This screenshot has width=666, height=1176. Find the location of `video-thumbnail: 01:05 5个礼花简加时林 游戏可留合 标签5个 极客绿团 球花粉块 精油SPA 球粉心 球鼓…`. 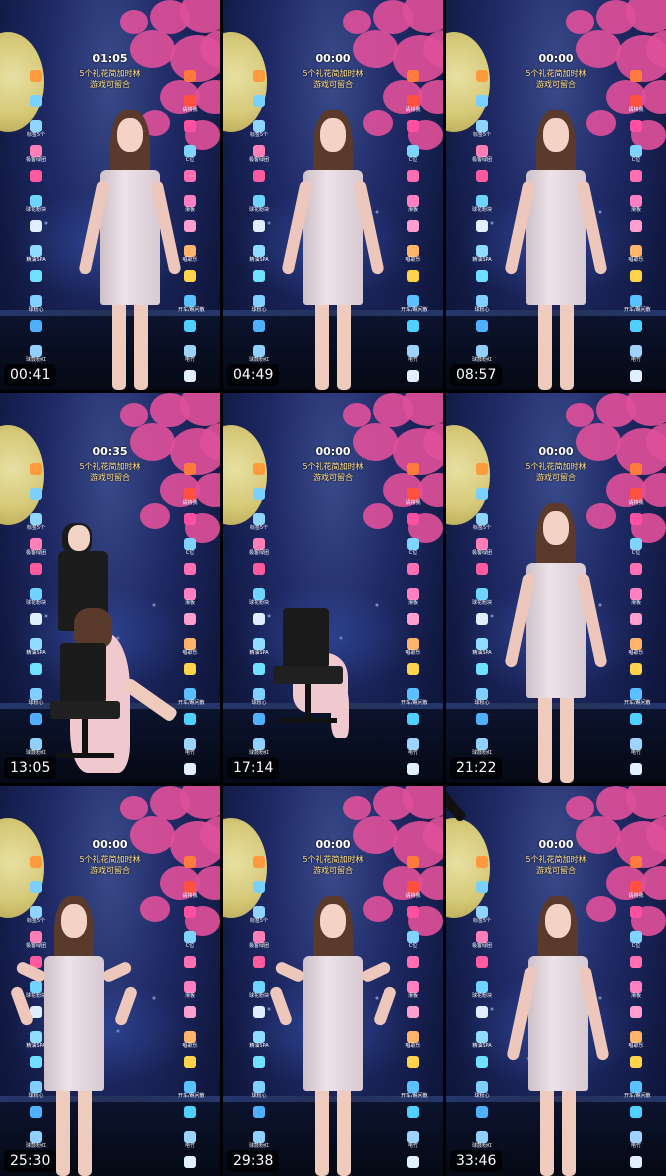

video-thumbnail: 01:05 5个礼花简加时林 游戏可留合 标签5个 极客绿团 球花粉块 精油SPA 球粉心 球鼓… is located at coordinates (110, 195).